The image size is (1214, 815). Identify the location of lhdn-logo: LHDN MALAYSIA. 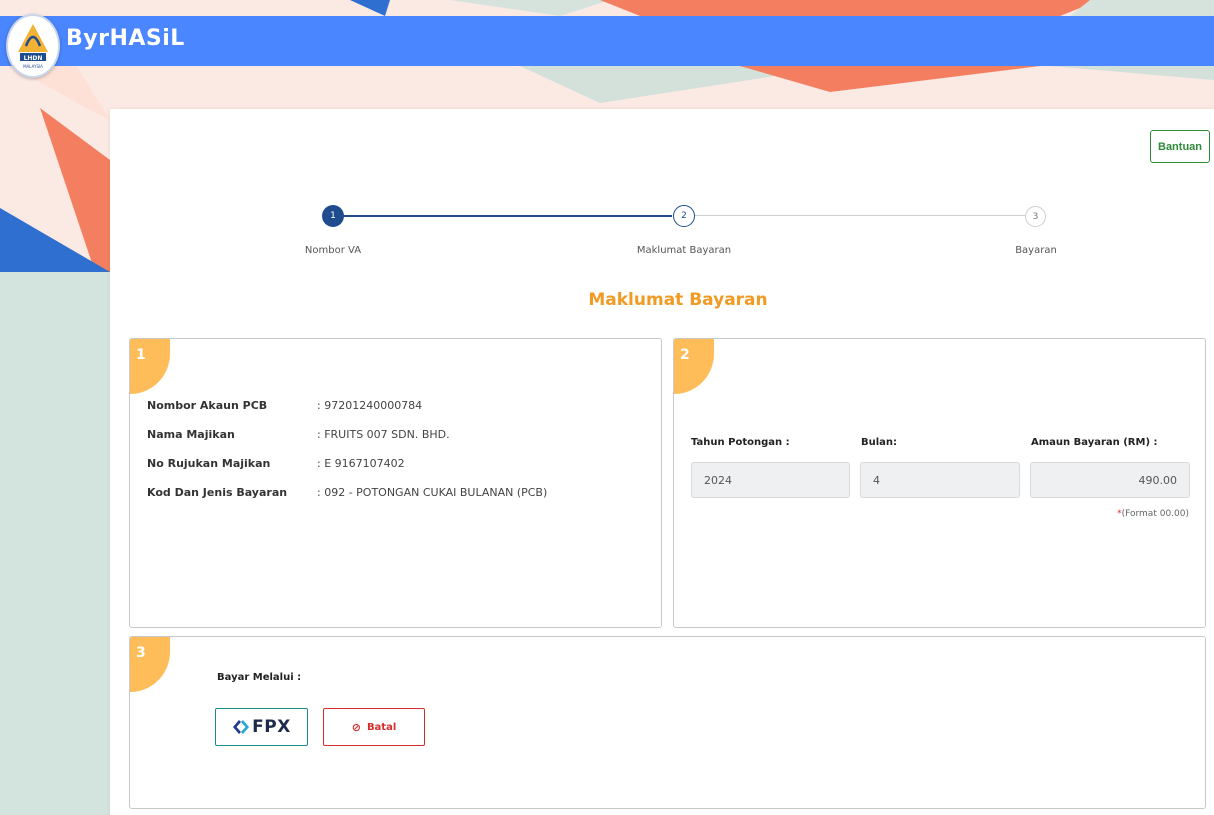
(33, 46).